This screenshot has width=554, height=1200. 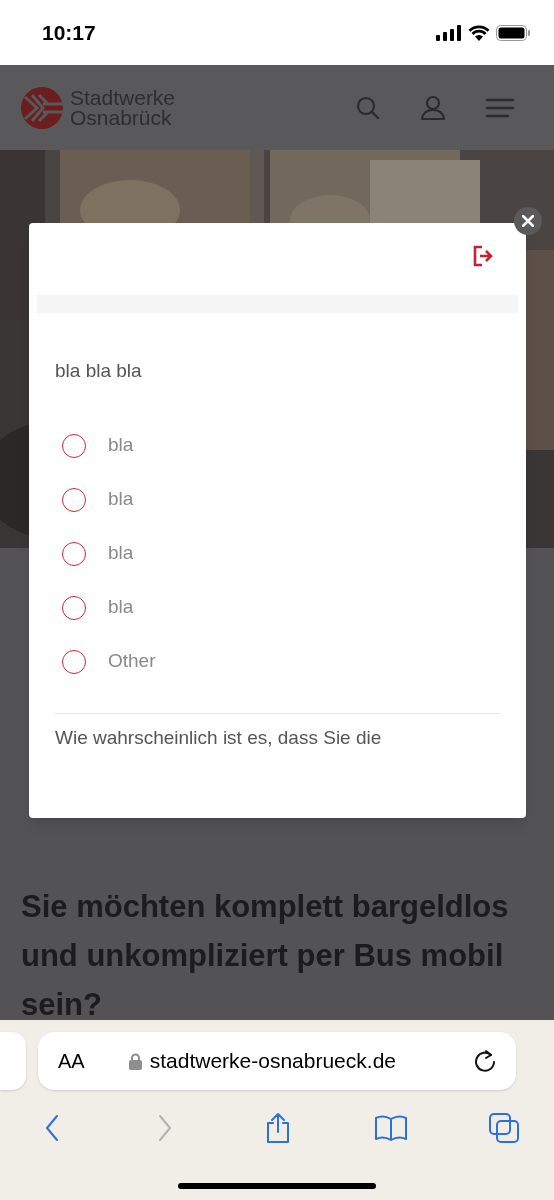 What do you see at coordinates (485, 1061) in the screenshot?
I see `reload-icon` at bounding box center [485, 1061].